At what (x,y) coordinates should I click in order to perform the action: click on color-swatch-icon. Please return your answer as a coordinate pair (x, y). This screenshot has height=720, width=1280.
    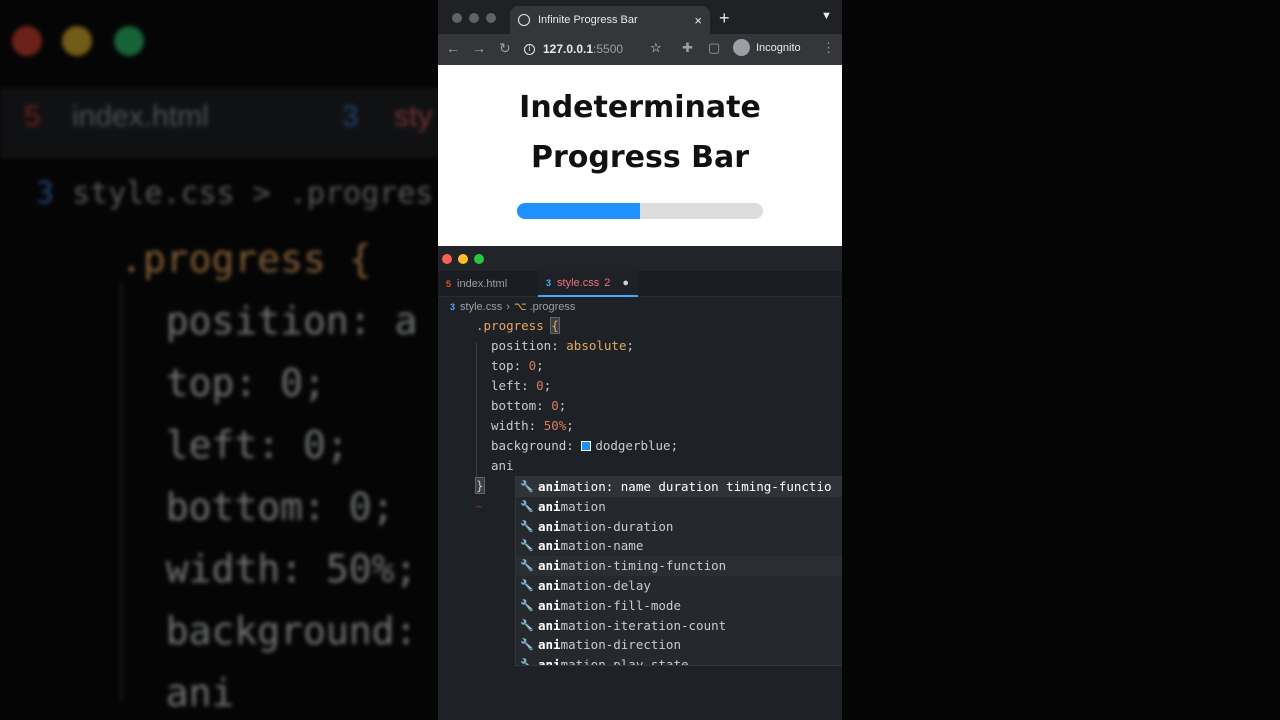
    Looking at the image, I should click on (586, 446).